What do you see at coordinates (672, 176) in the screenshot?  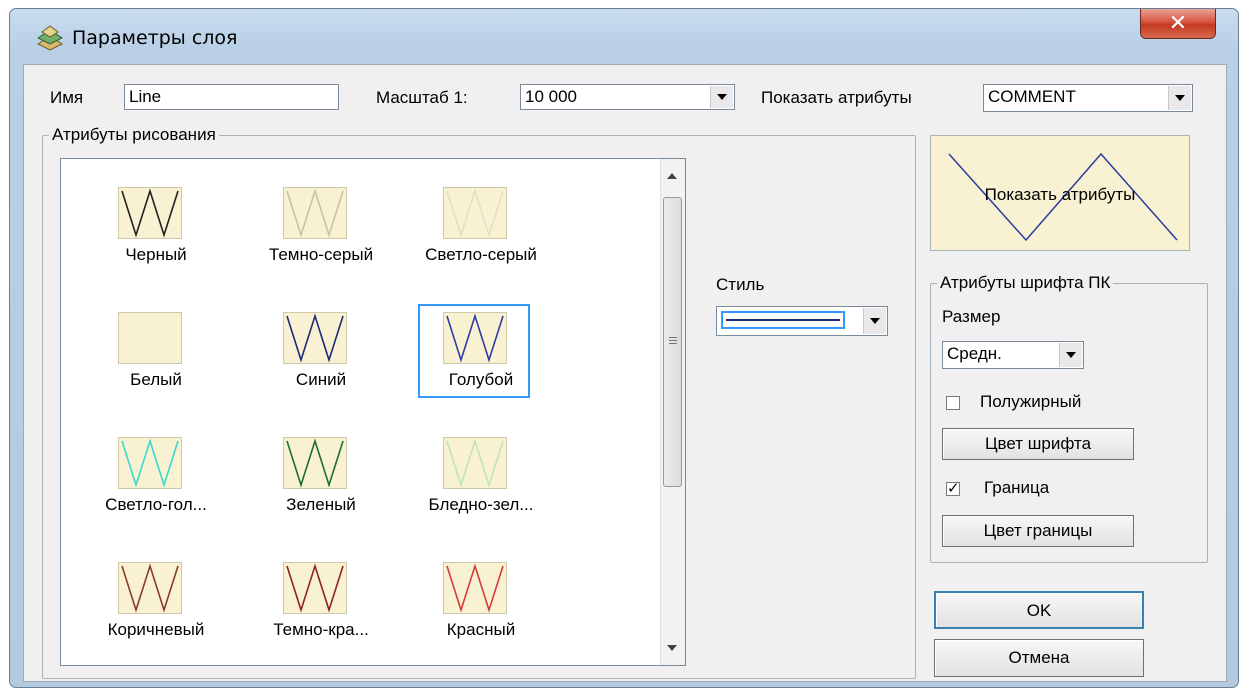 I see `scroll-up-icon` at bounding box center [672, 176].